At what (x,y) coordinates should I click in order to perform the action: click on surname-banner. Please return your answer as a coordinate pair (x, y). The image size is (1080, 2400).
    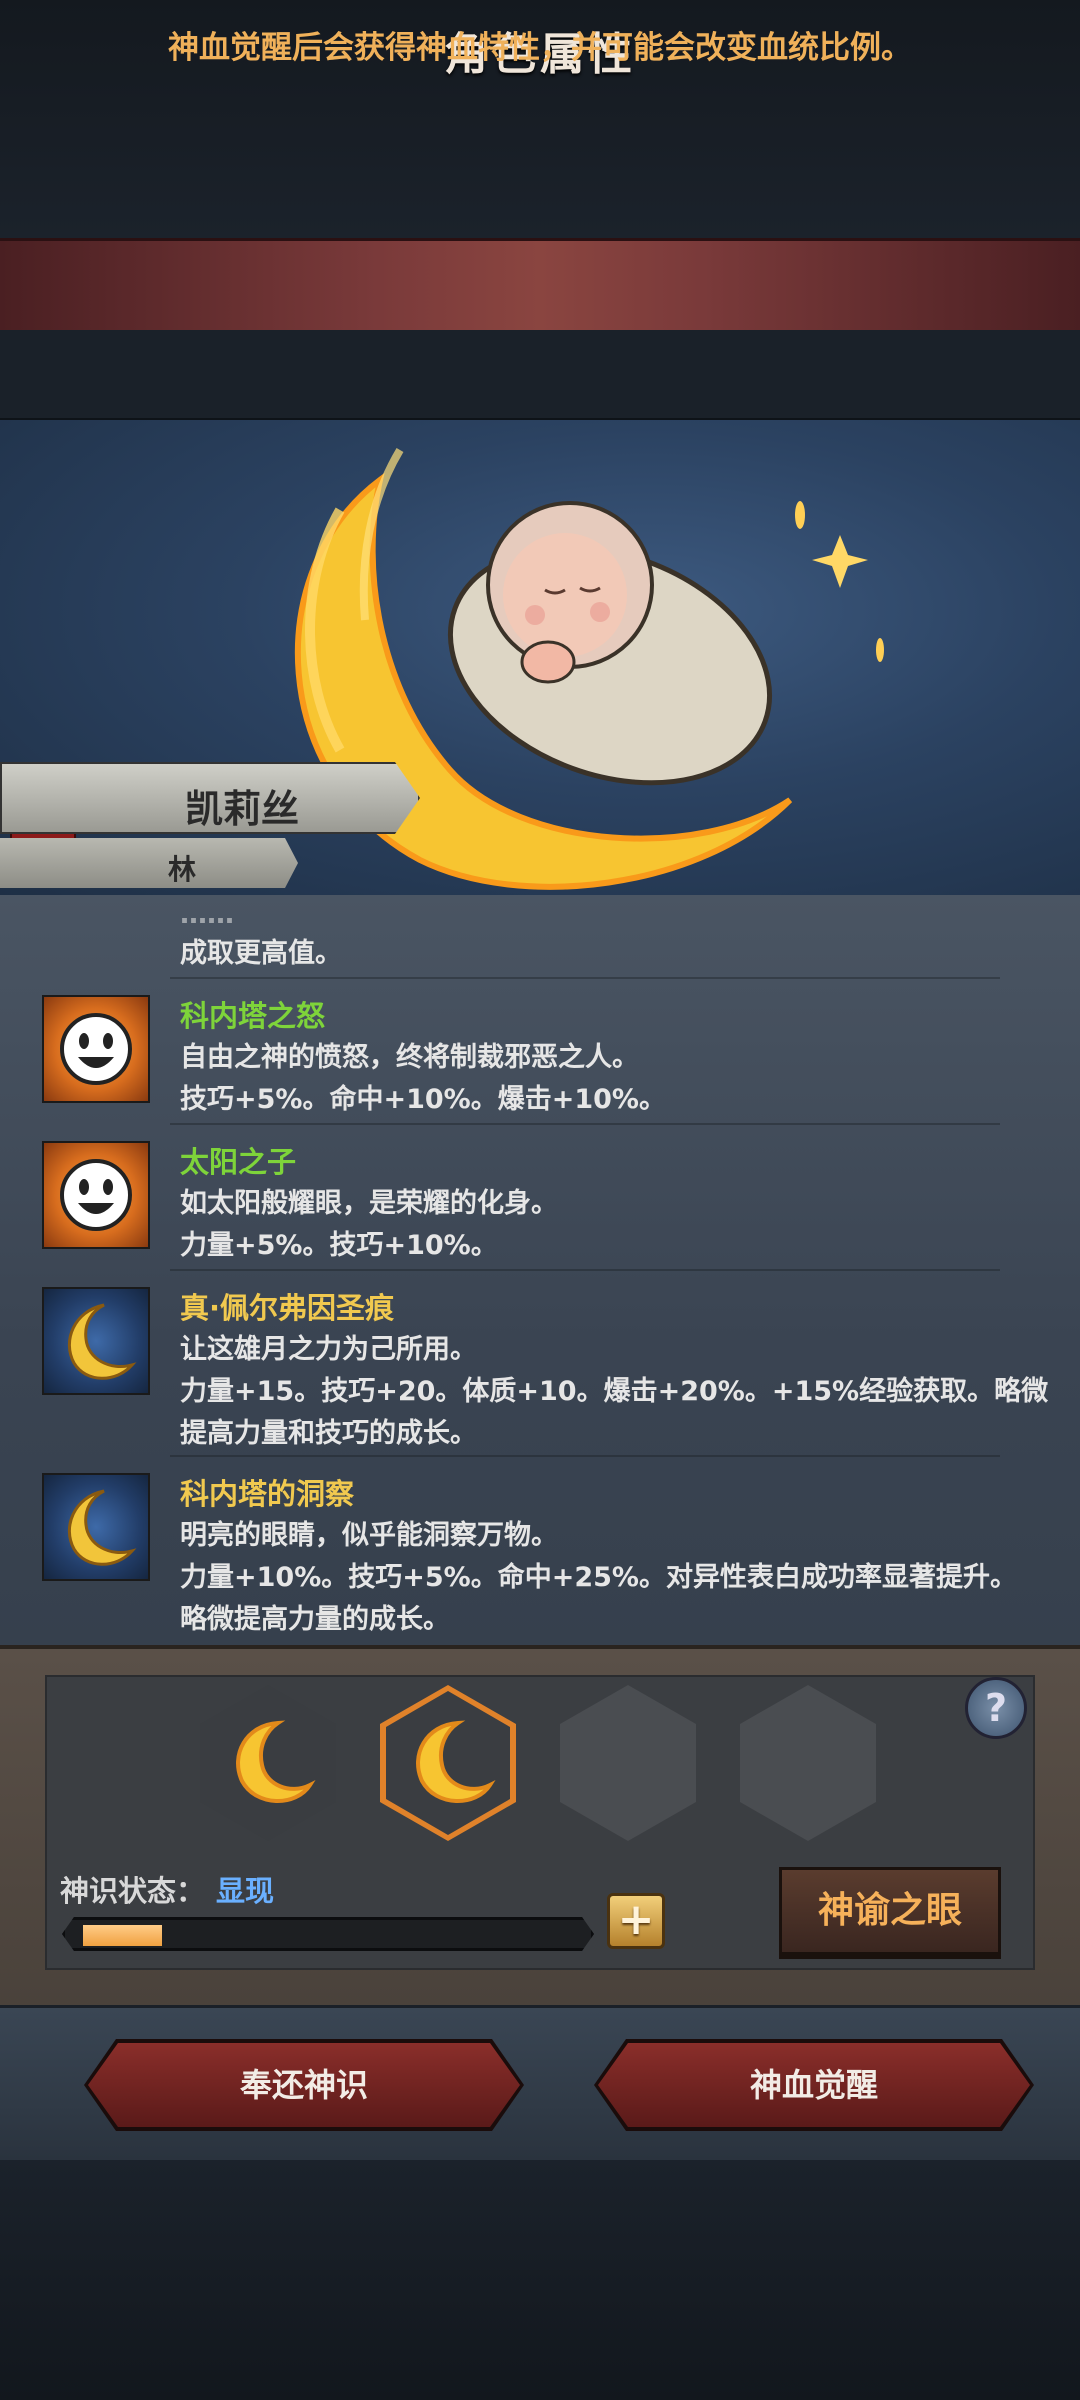
    Looking at the image, I should click on (149, 863).